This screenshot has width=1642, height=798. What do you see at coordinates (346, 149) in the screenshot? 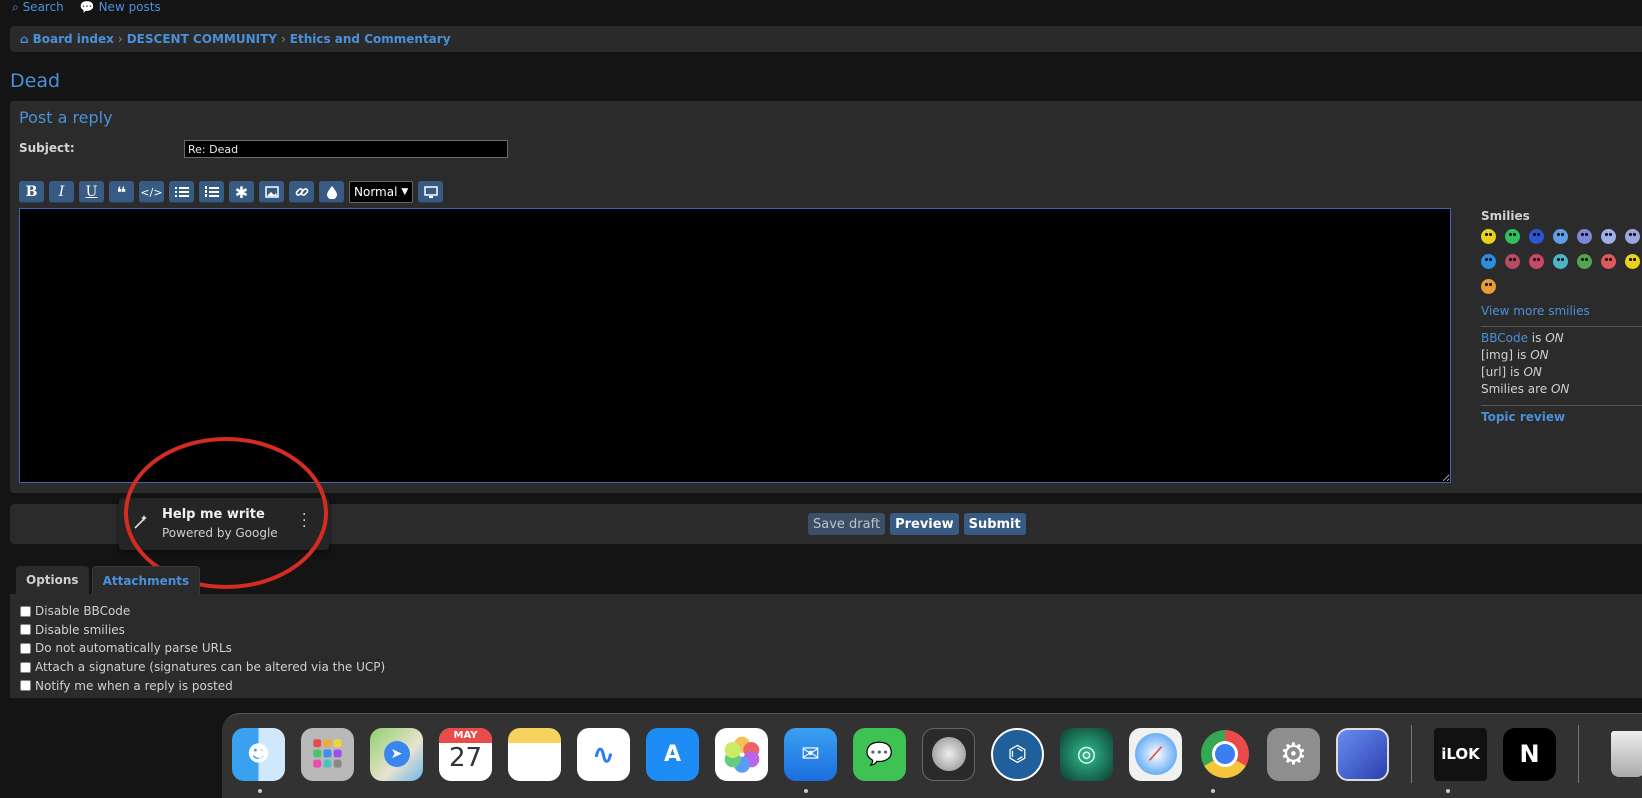
I see `subject-input` at bounding box center [346, 149].